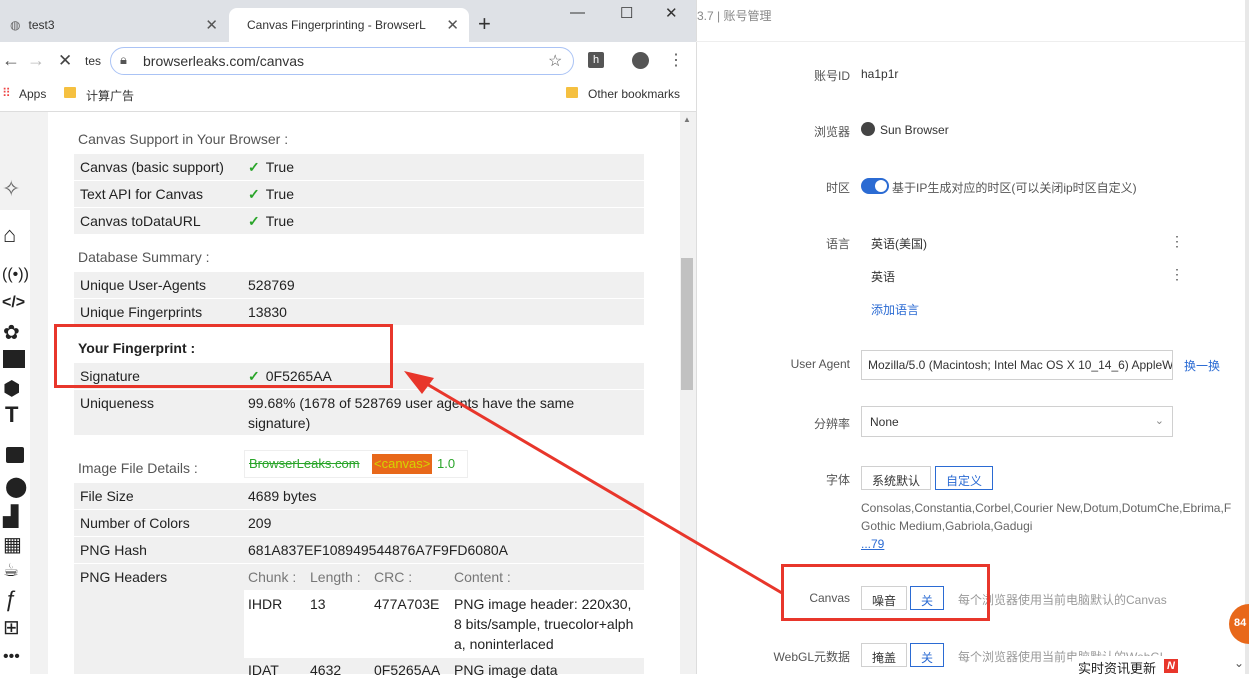  I want to click on arrow-head, so click(419, 382).